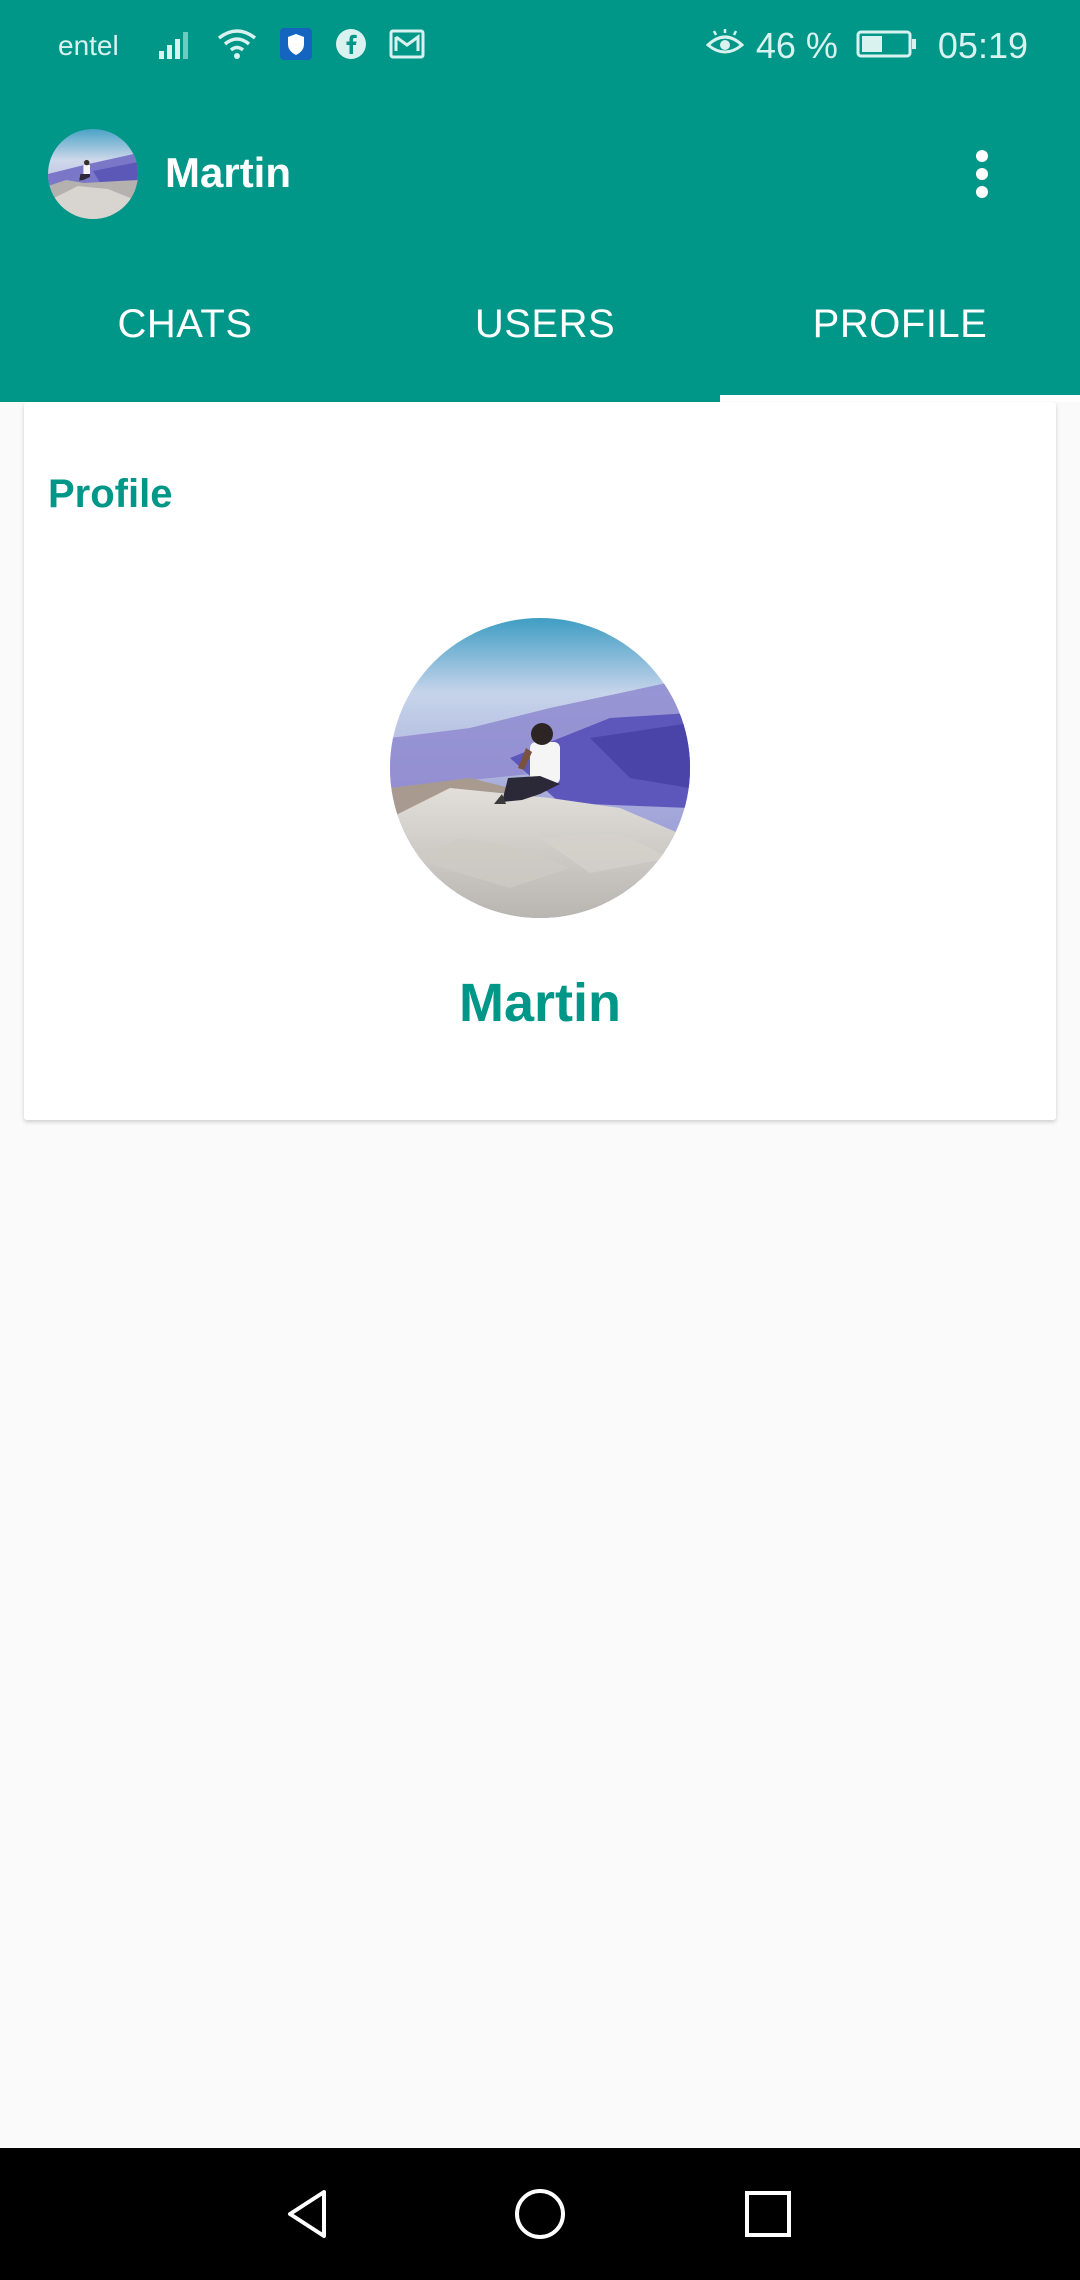 Image resolution: width=1080 pixels, height=2280 pixels. I want to click on clock: 05:19, so click(982, 45).